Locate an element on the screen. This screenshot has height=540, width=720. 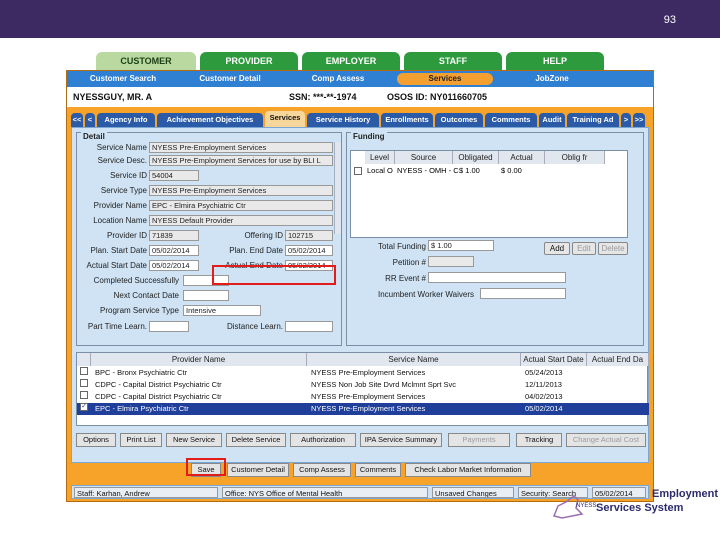
print-list-button: Print List is located at coordinates (141, 440).